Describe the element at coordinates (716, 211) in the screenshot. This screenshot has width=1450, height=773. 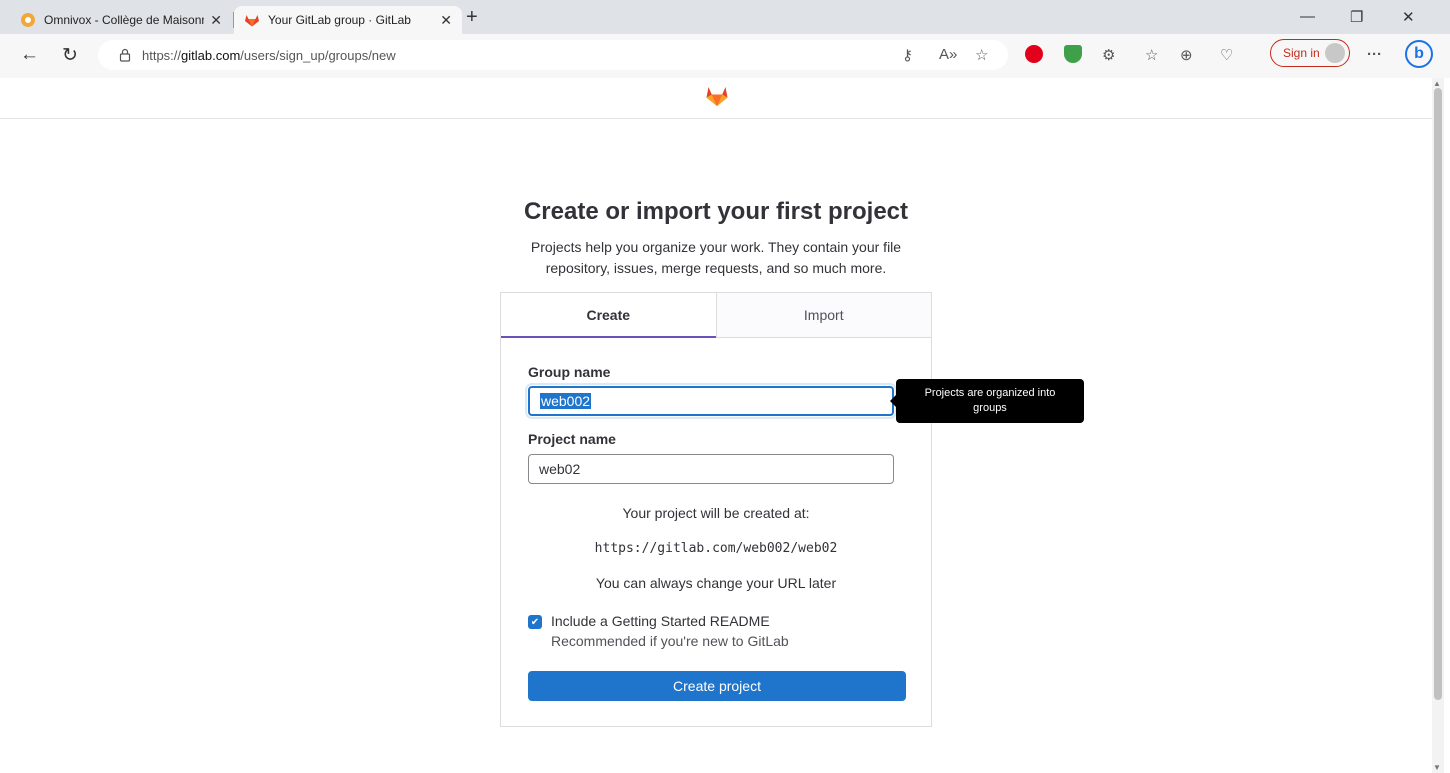
I see `page-title: Create or import your first project` at that location.